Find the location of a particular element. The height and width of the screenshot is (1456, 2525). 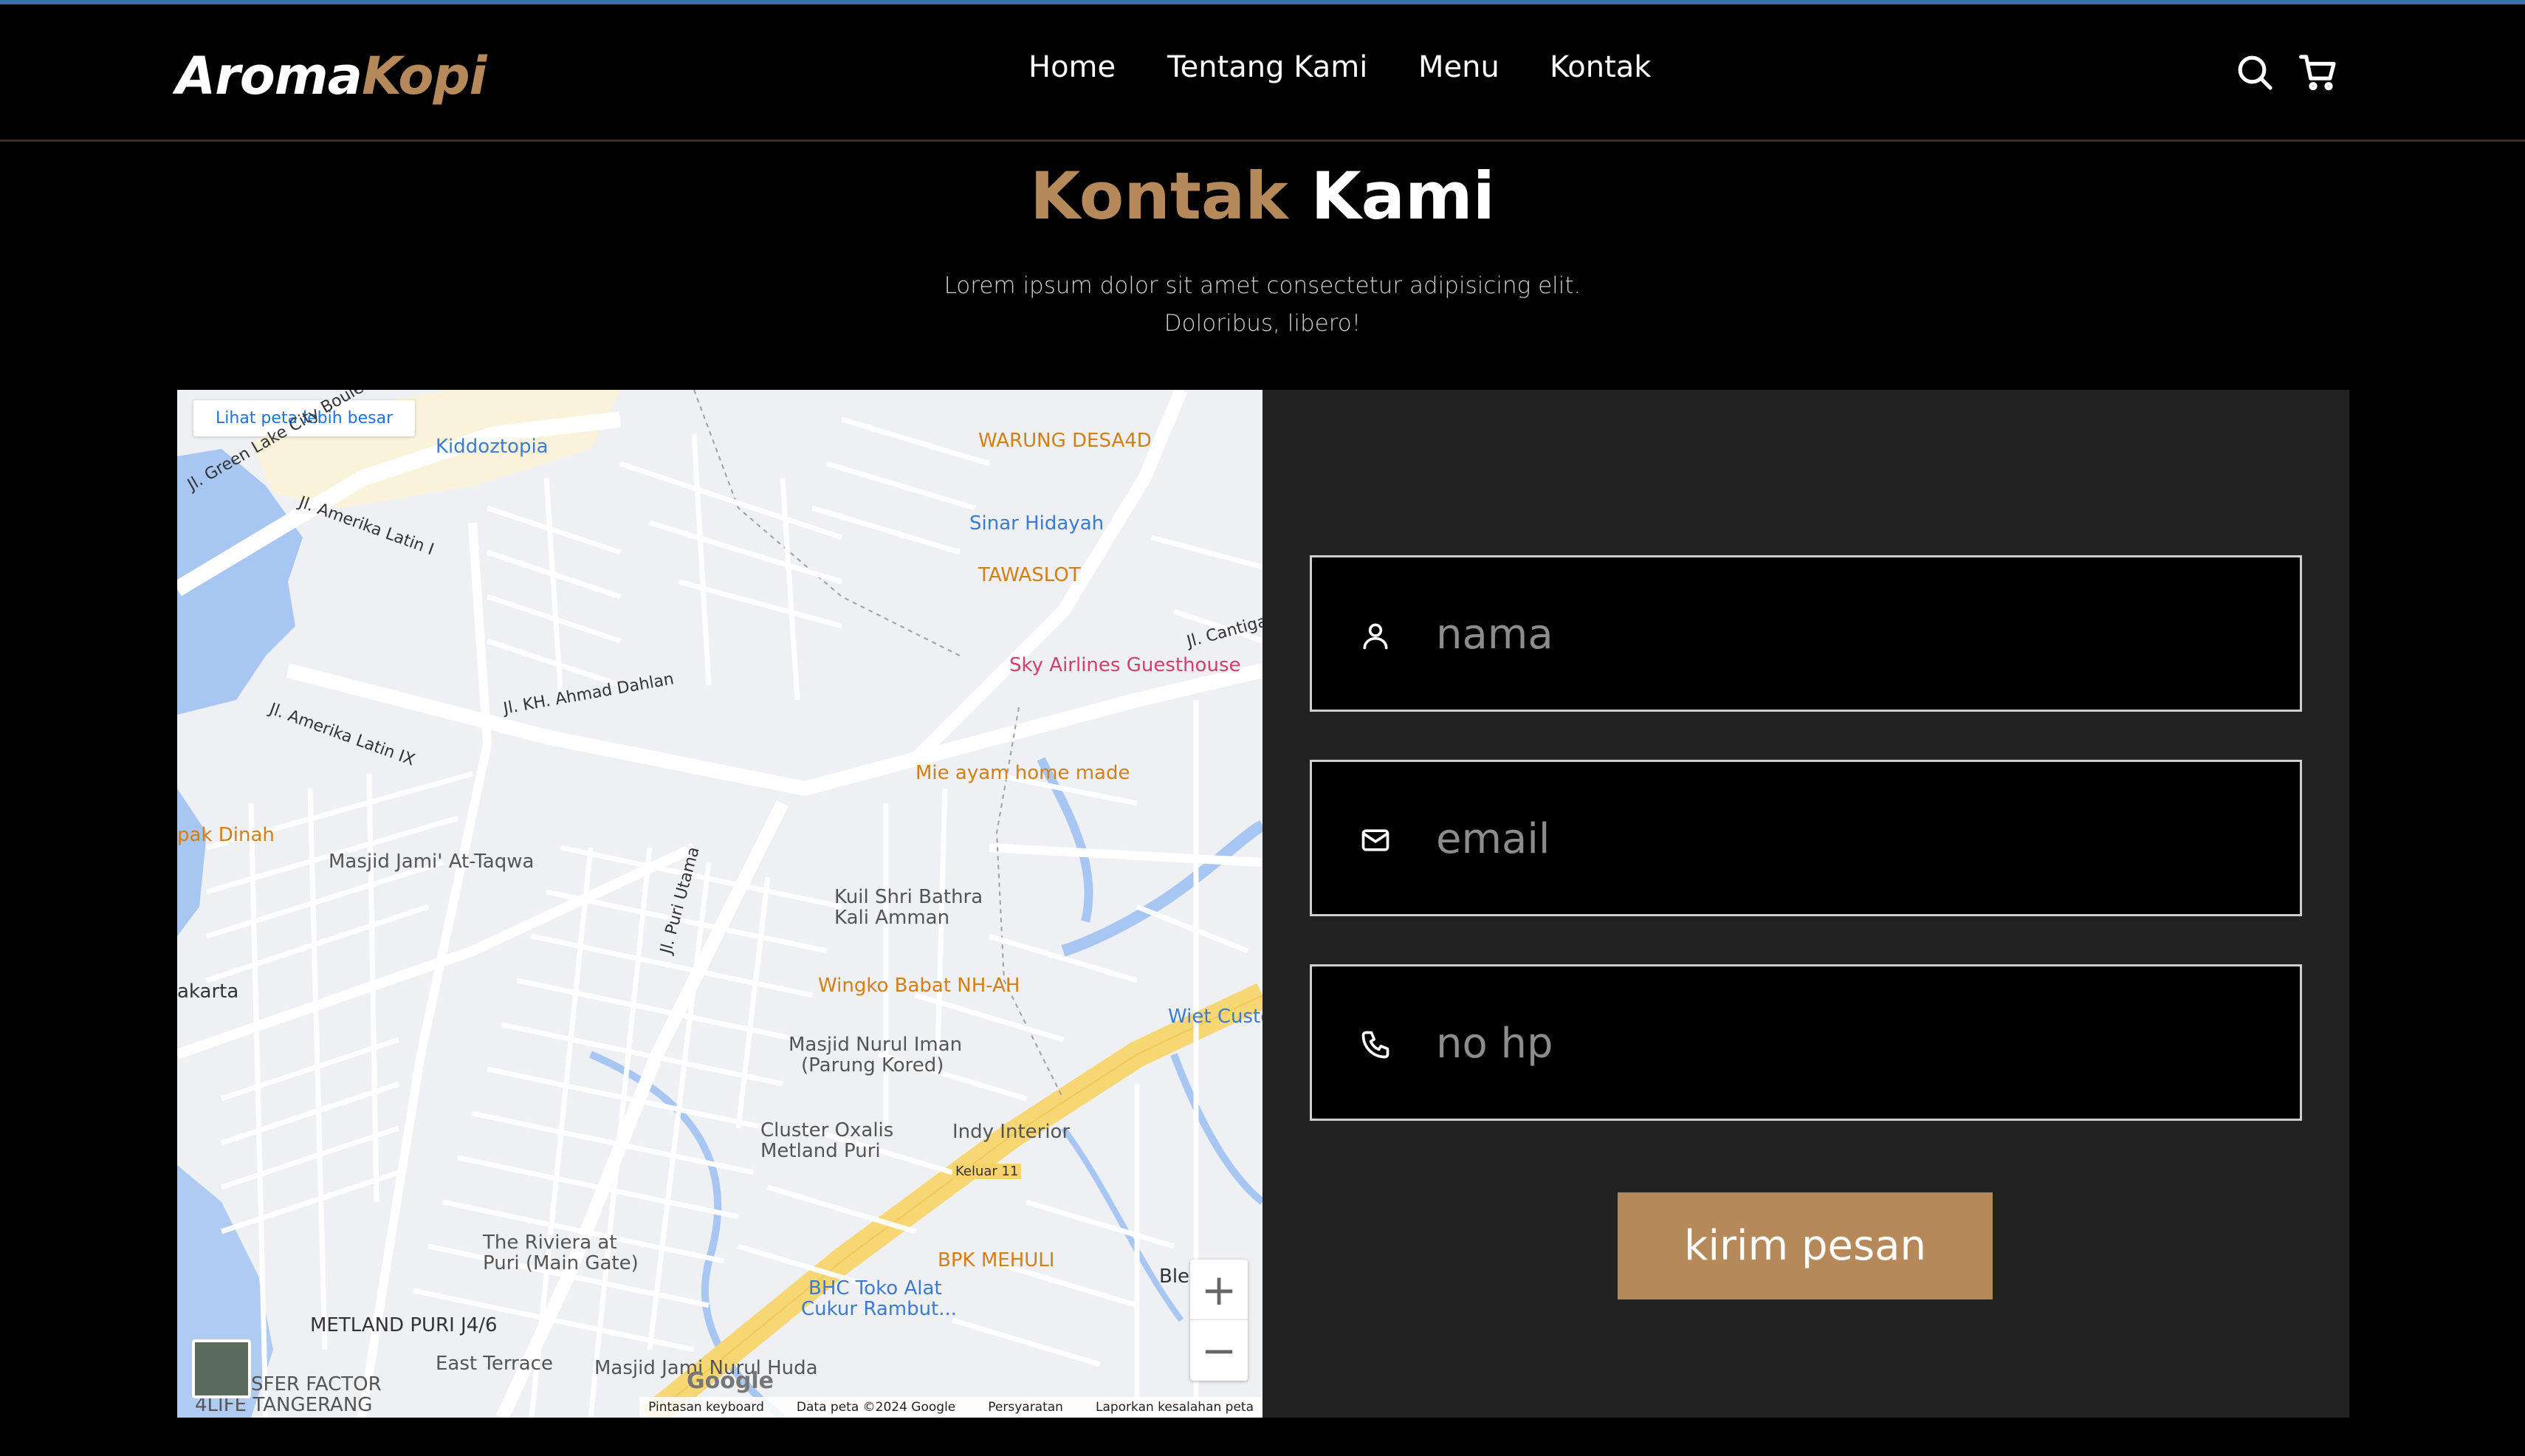

map-zoom-control: + − is located at coordinates (1219, 1321).